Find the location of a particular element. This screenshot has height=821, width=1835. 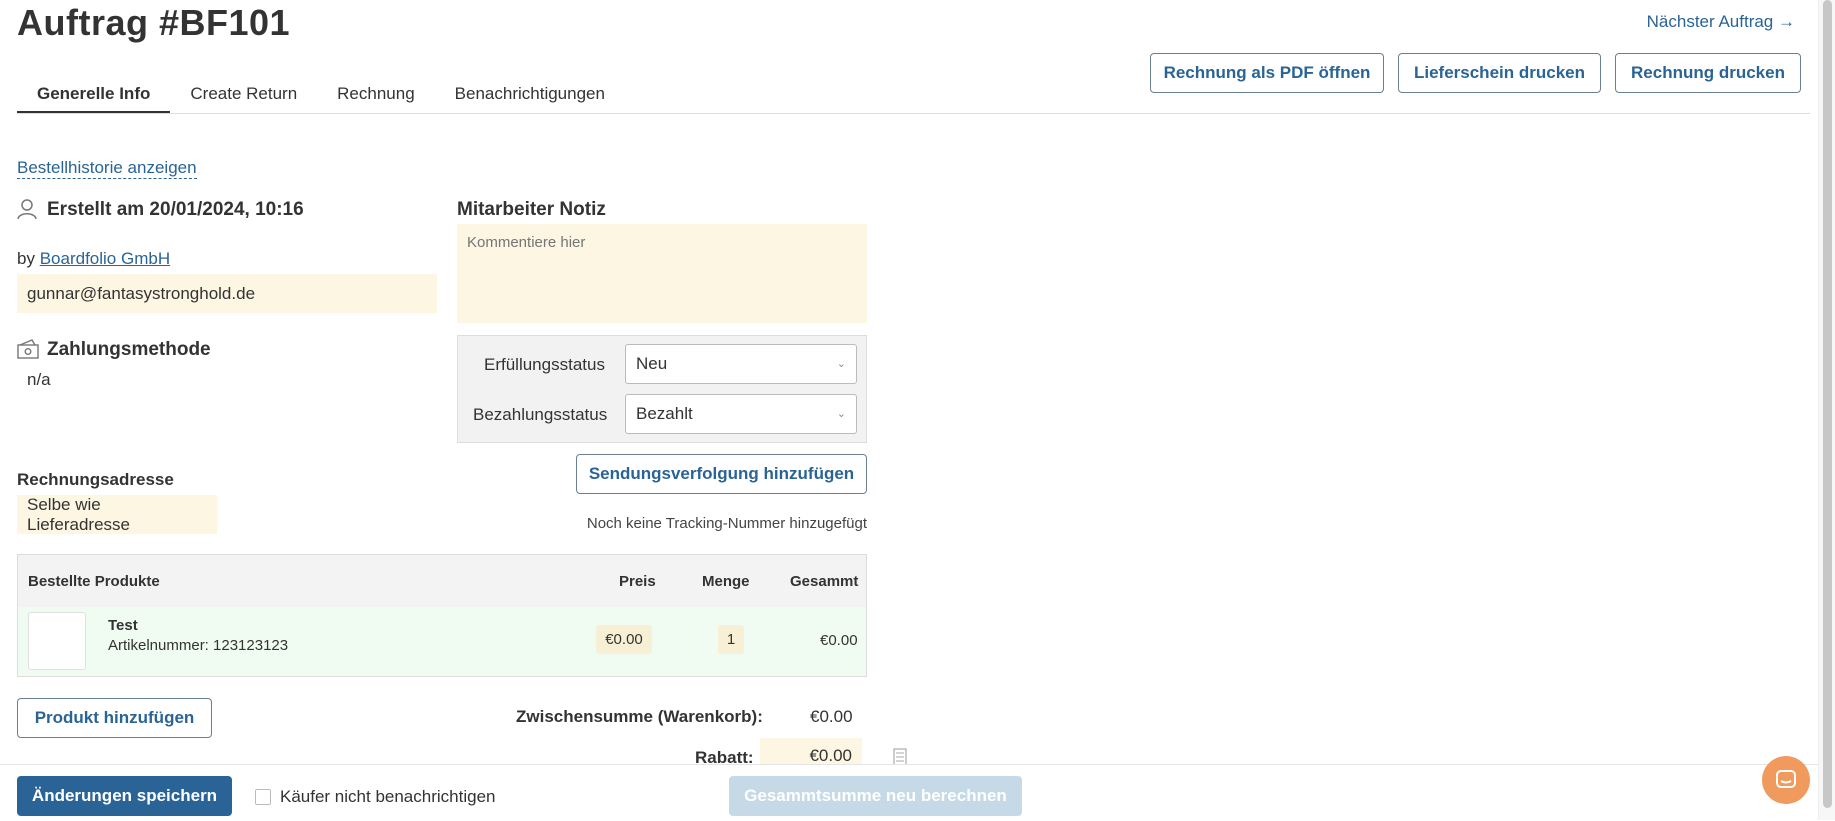

col-total: Gesammt is located at coordinates (824, 581).